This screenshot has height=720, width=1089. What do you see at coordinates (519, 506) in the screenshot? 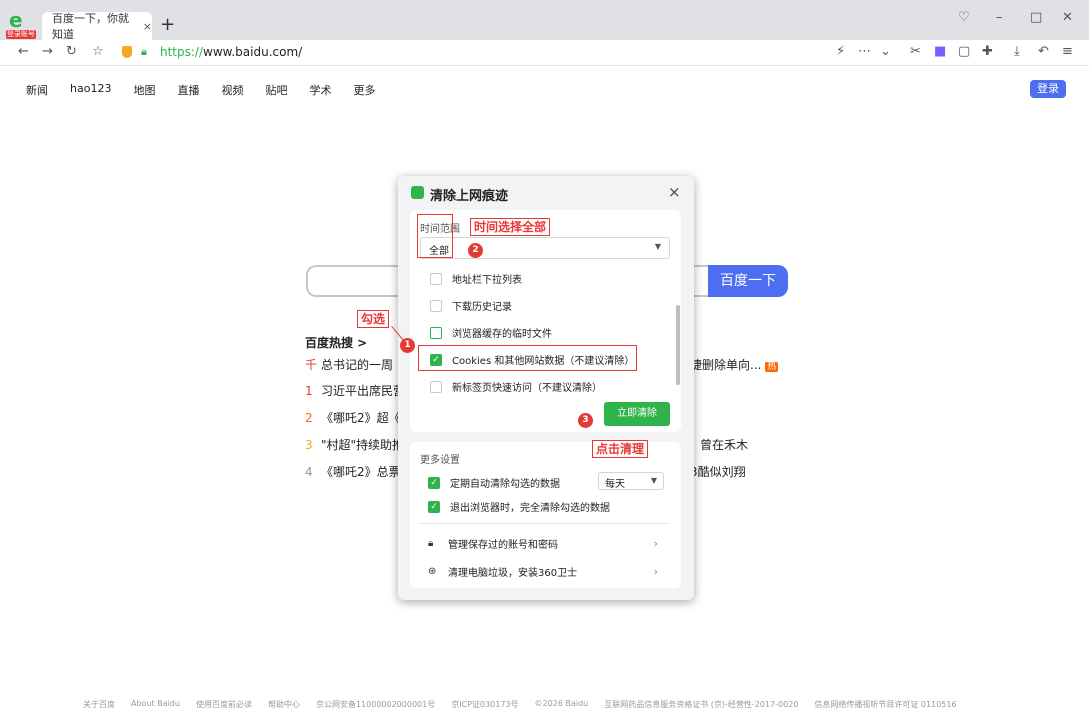
I see `option-clear-on-exit: ✓ 退出浏览器时，完全清除勾选的数据` at bounding box center [519, 506].